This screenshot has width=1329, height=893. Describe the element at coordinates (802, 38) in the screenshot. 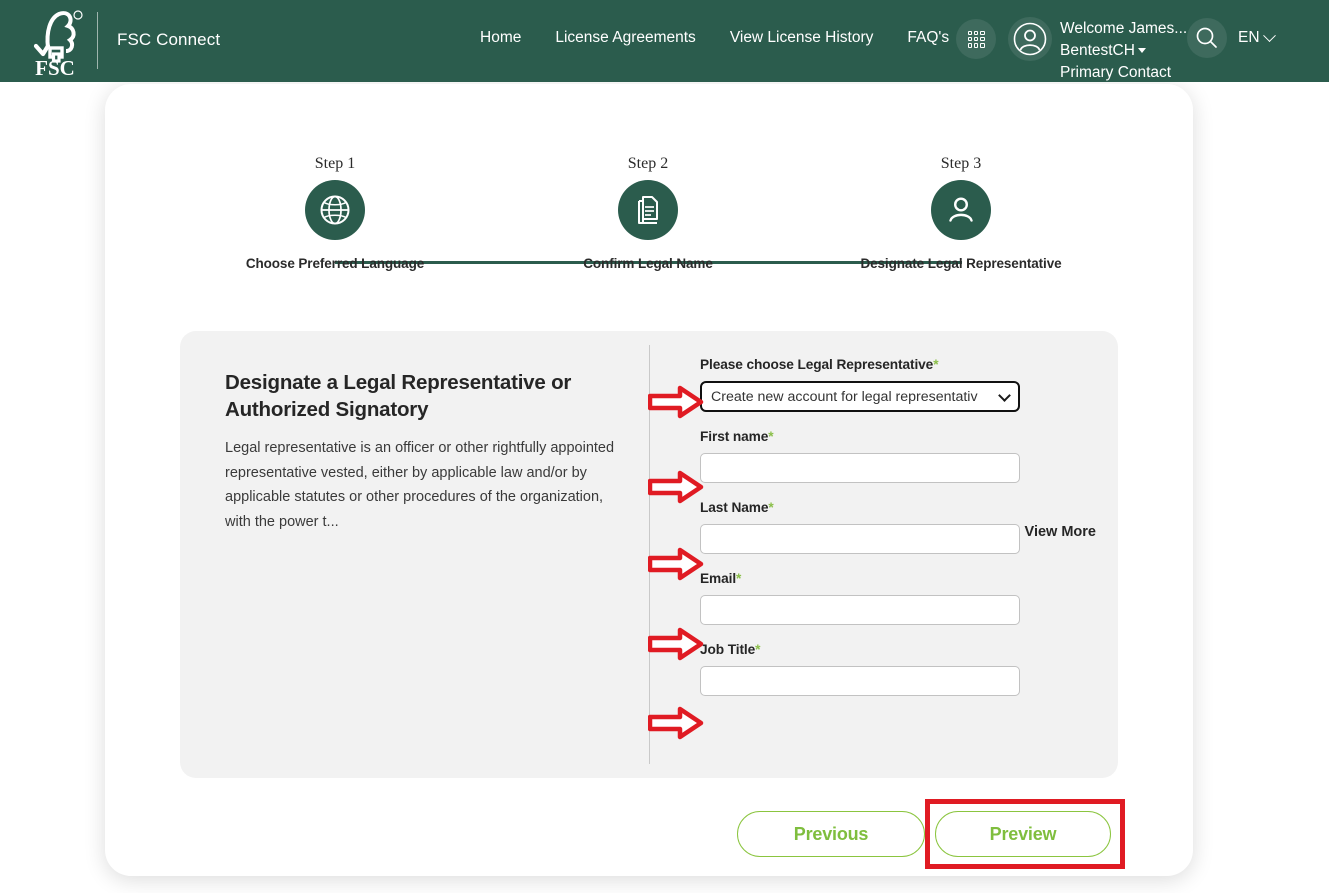

I see `nav-view-license-history: View License History` at that location.